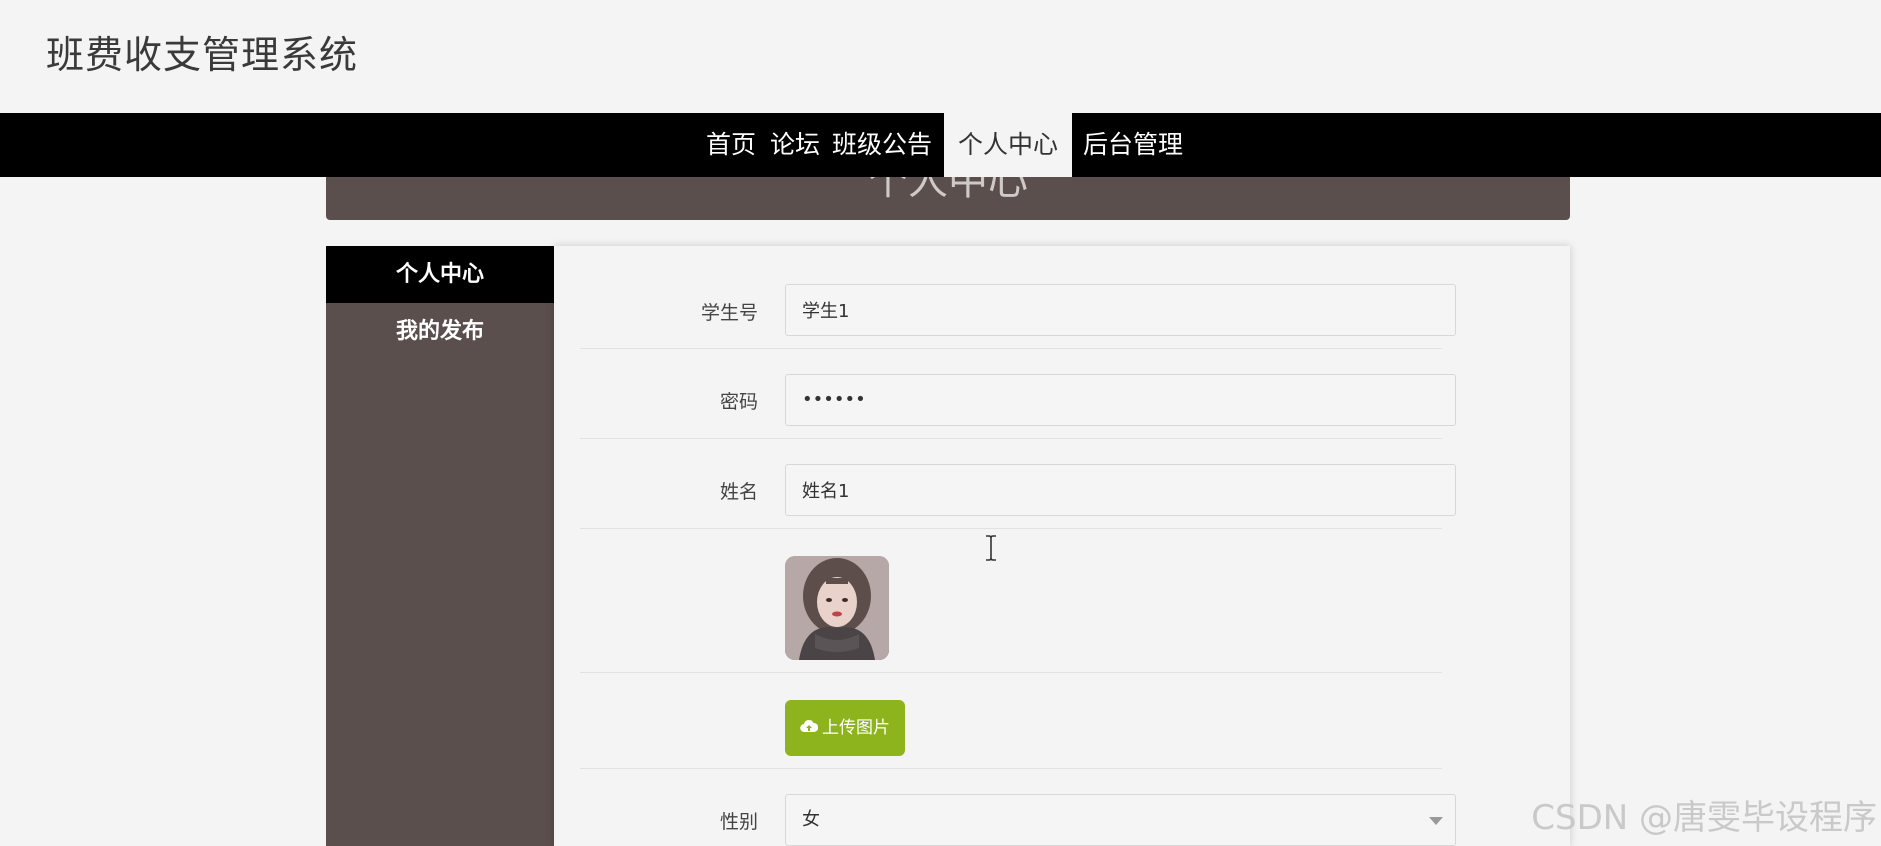 Image resolution: width=1881 pixels, height=846 pixels. What do you see at coordinates (1008, 145) in the screenshot?
I see `nav-item-personal-center: 个人中心` at bounding box center [1008, 145].